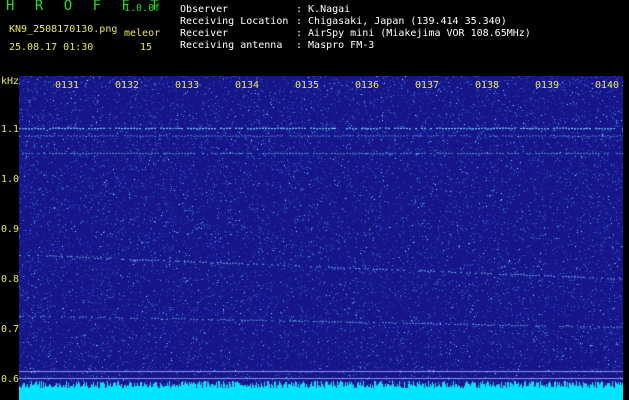 This screenshot has height=400, width=629. I want to click on x-tick-0134: 0134, so click(247, 85).